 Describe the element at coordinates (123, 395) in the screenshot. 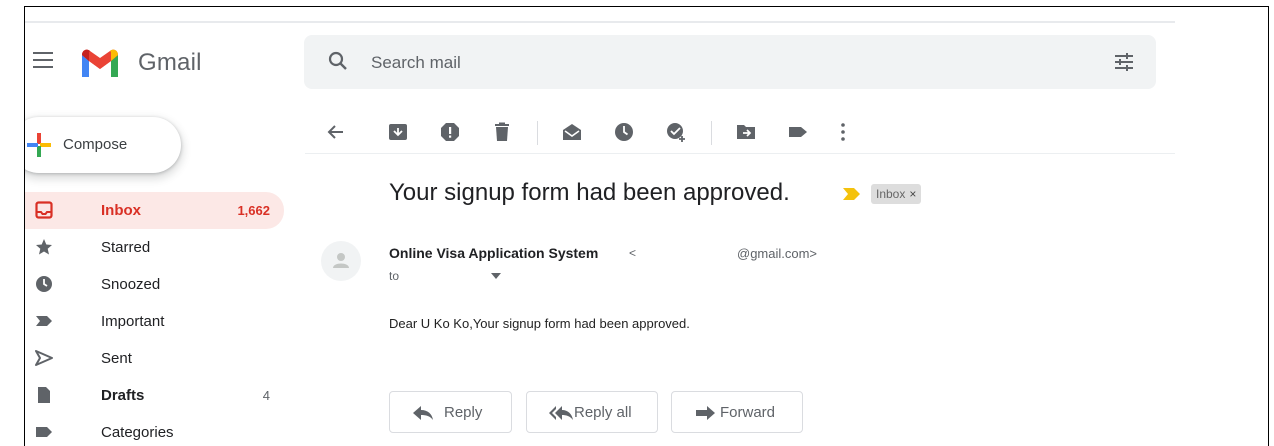

I see `sidebar-item-label: Drafts` at that location.